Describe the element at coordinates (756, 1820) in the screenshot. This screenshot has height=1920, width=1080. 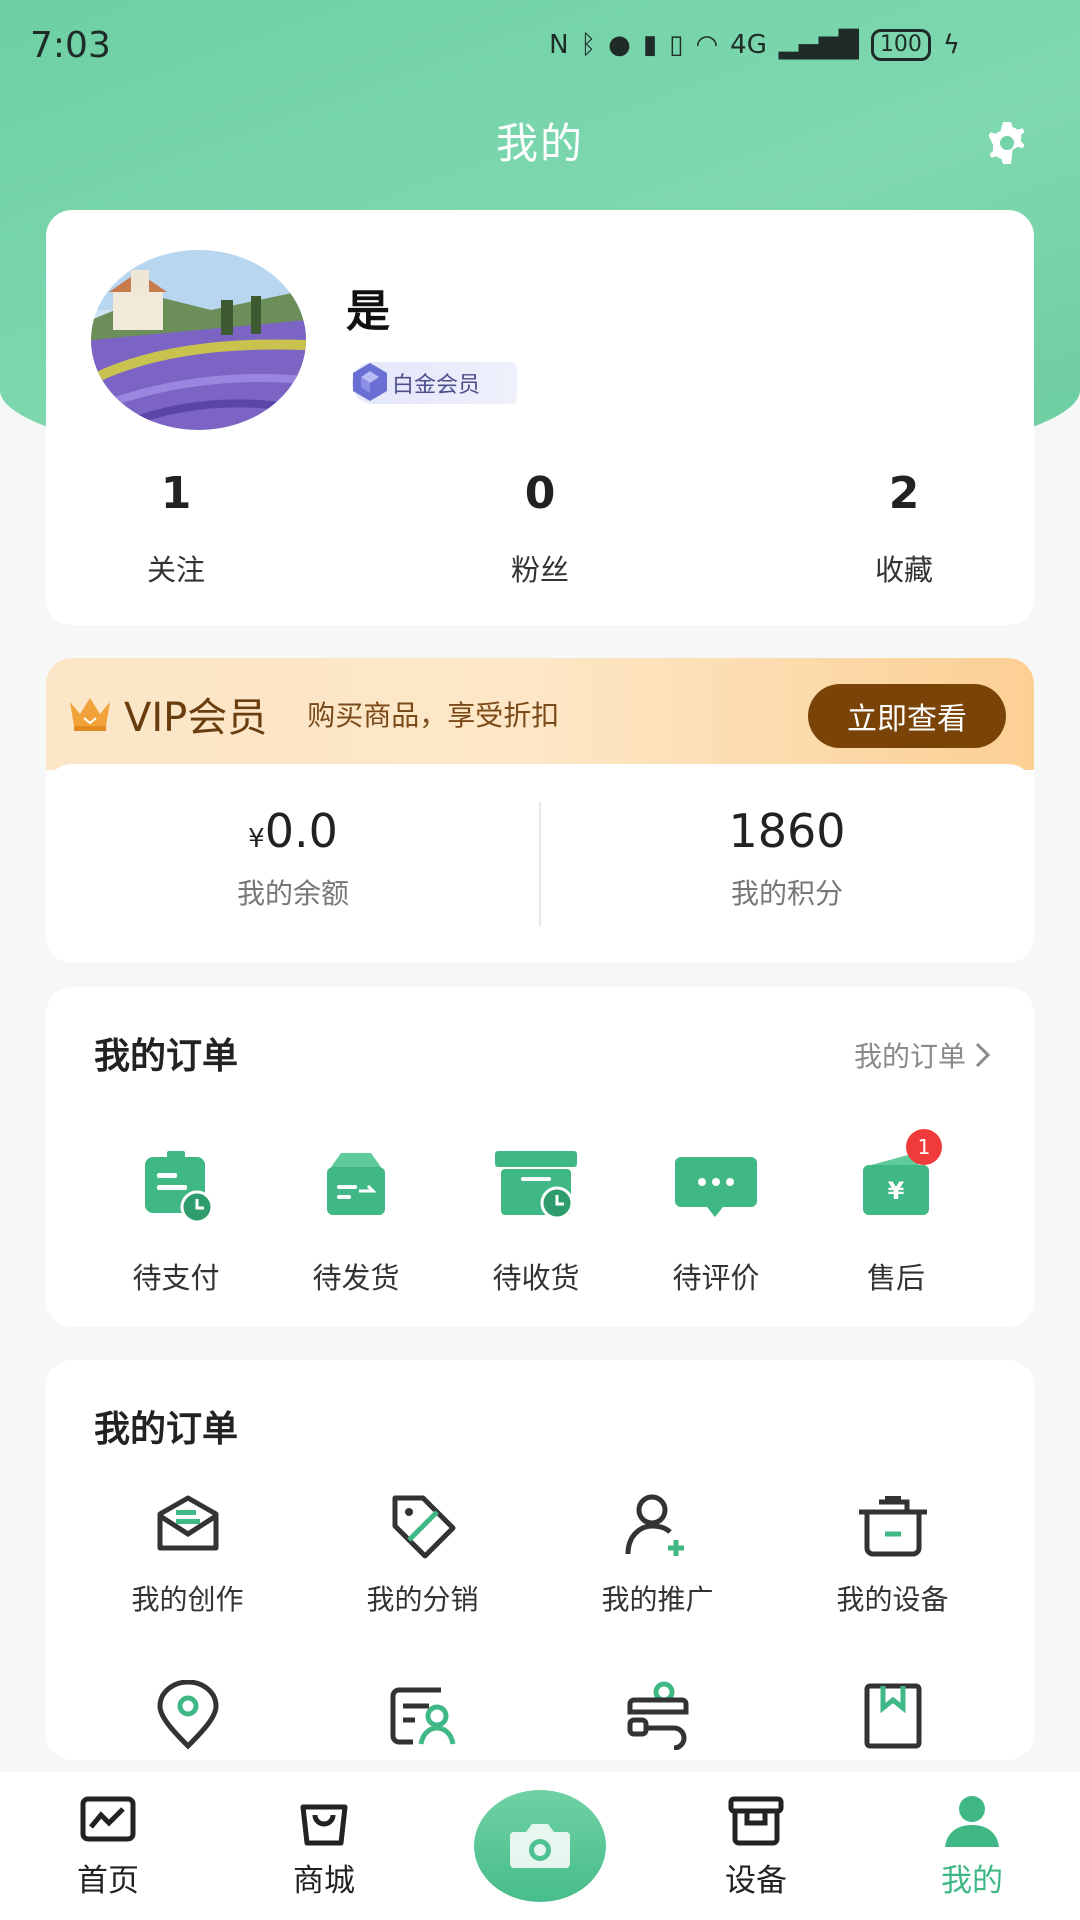
I see `device-box-icon` at that location.